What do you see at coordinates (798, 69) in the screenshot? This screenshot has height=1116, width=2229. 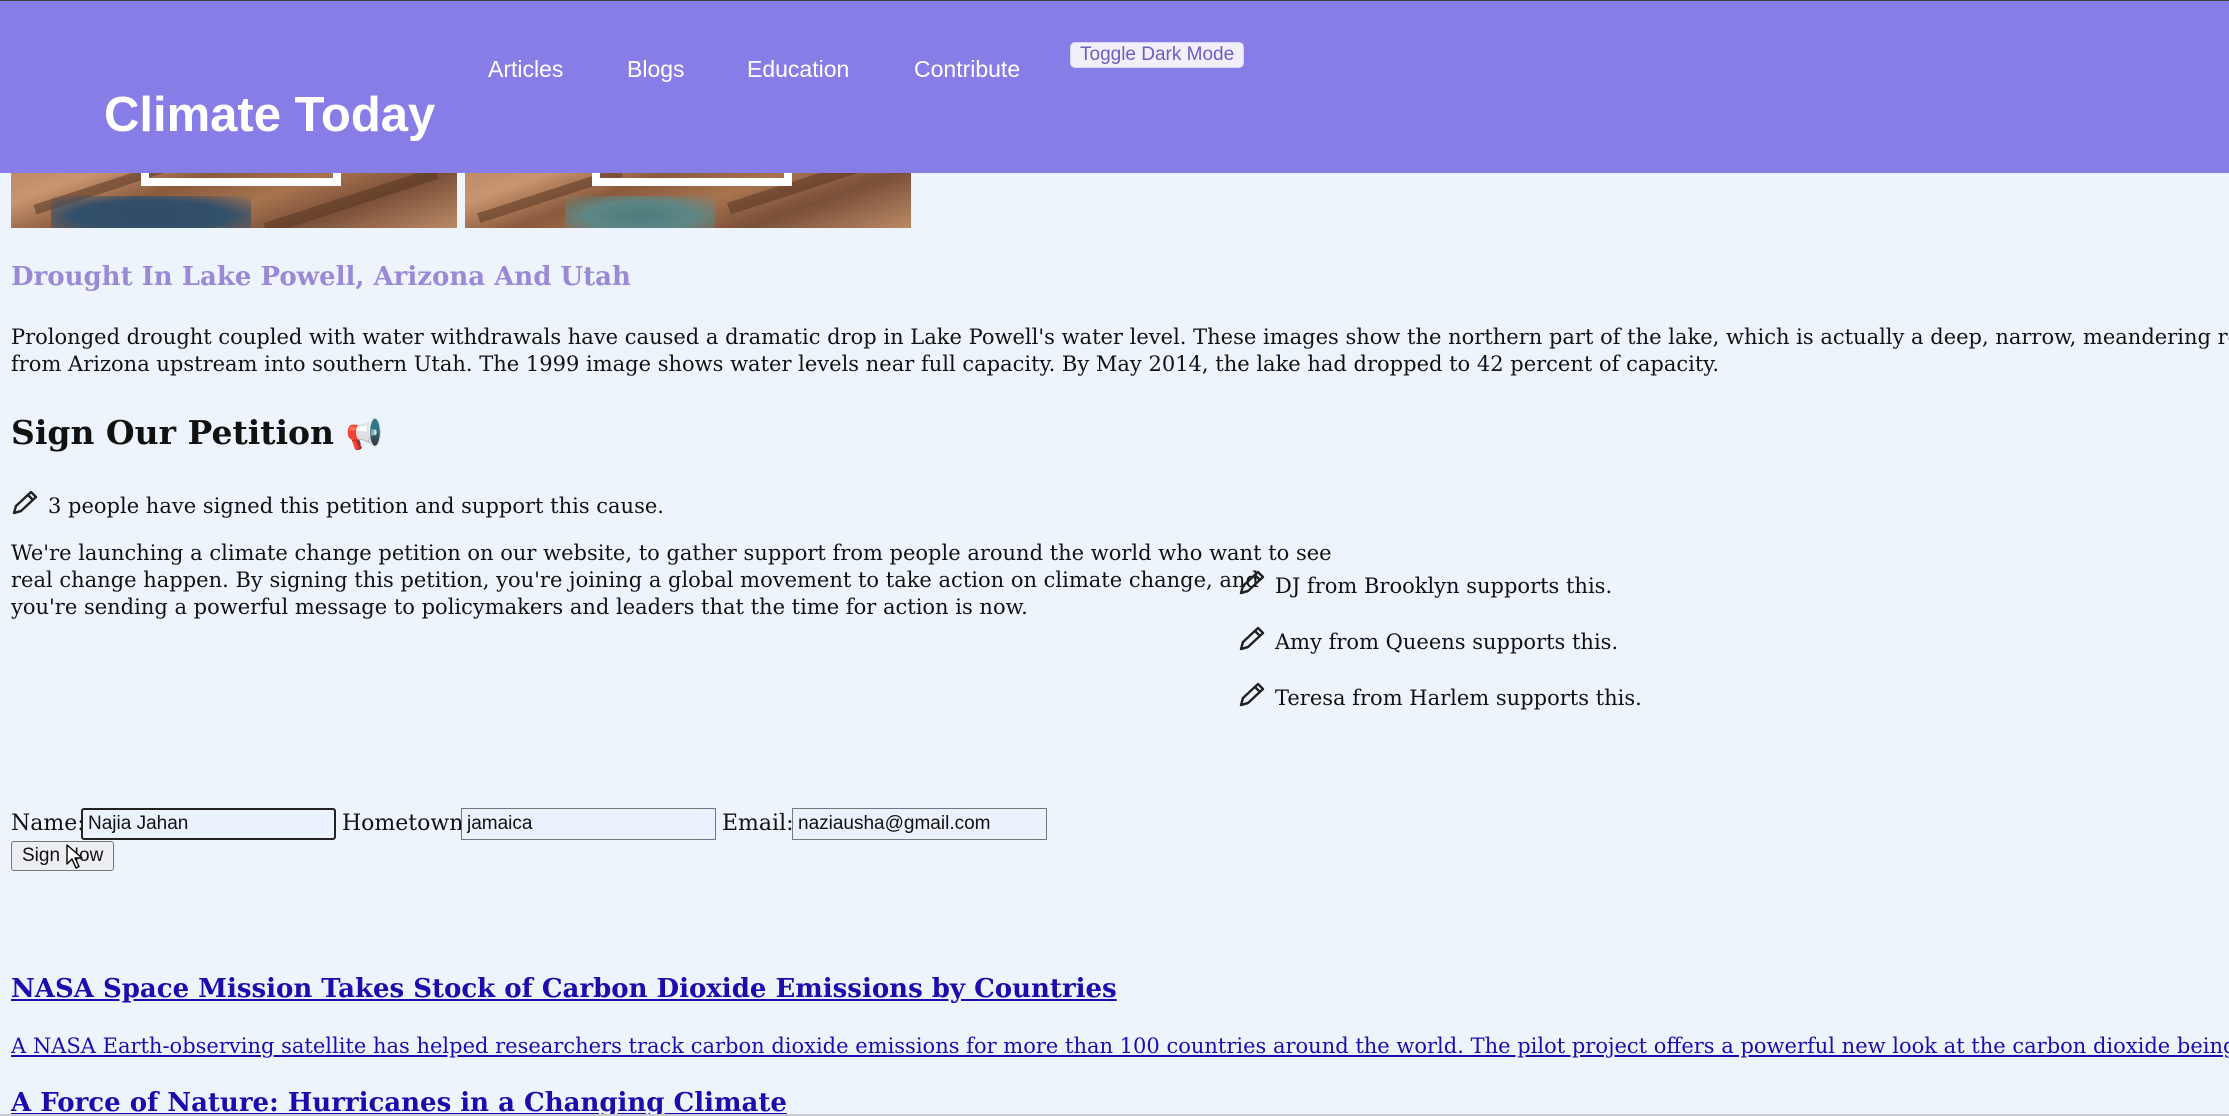 I see `nav-education: Education` at bounding box center [798, 69].